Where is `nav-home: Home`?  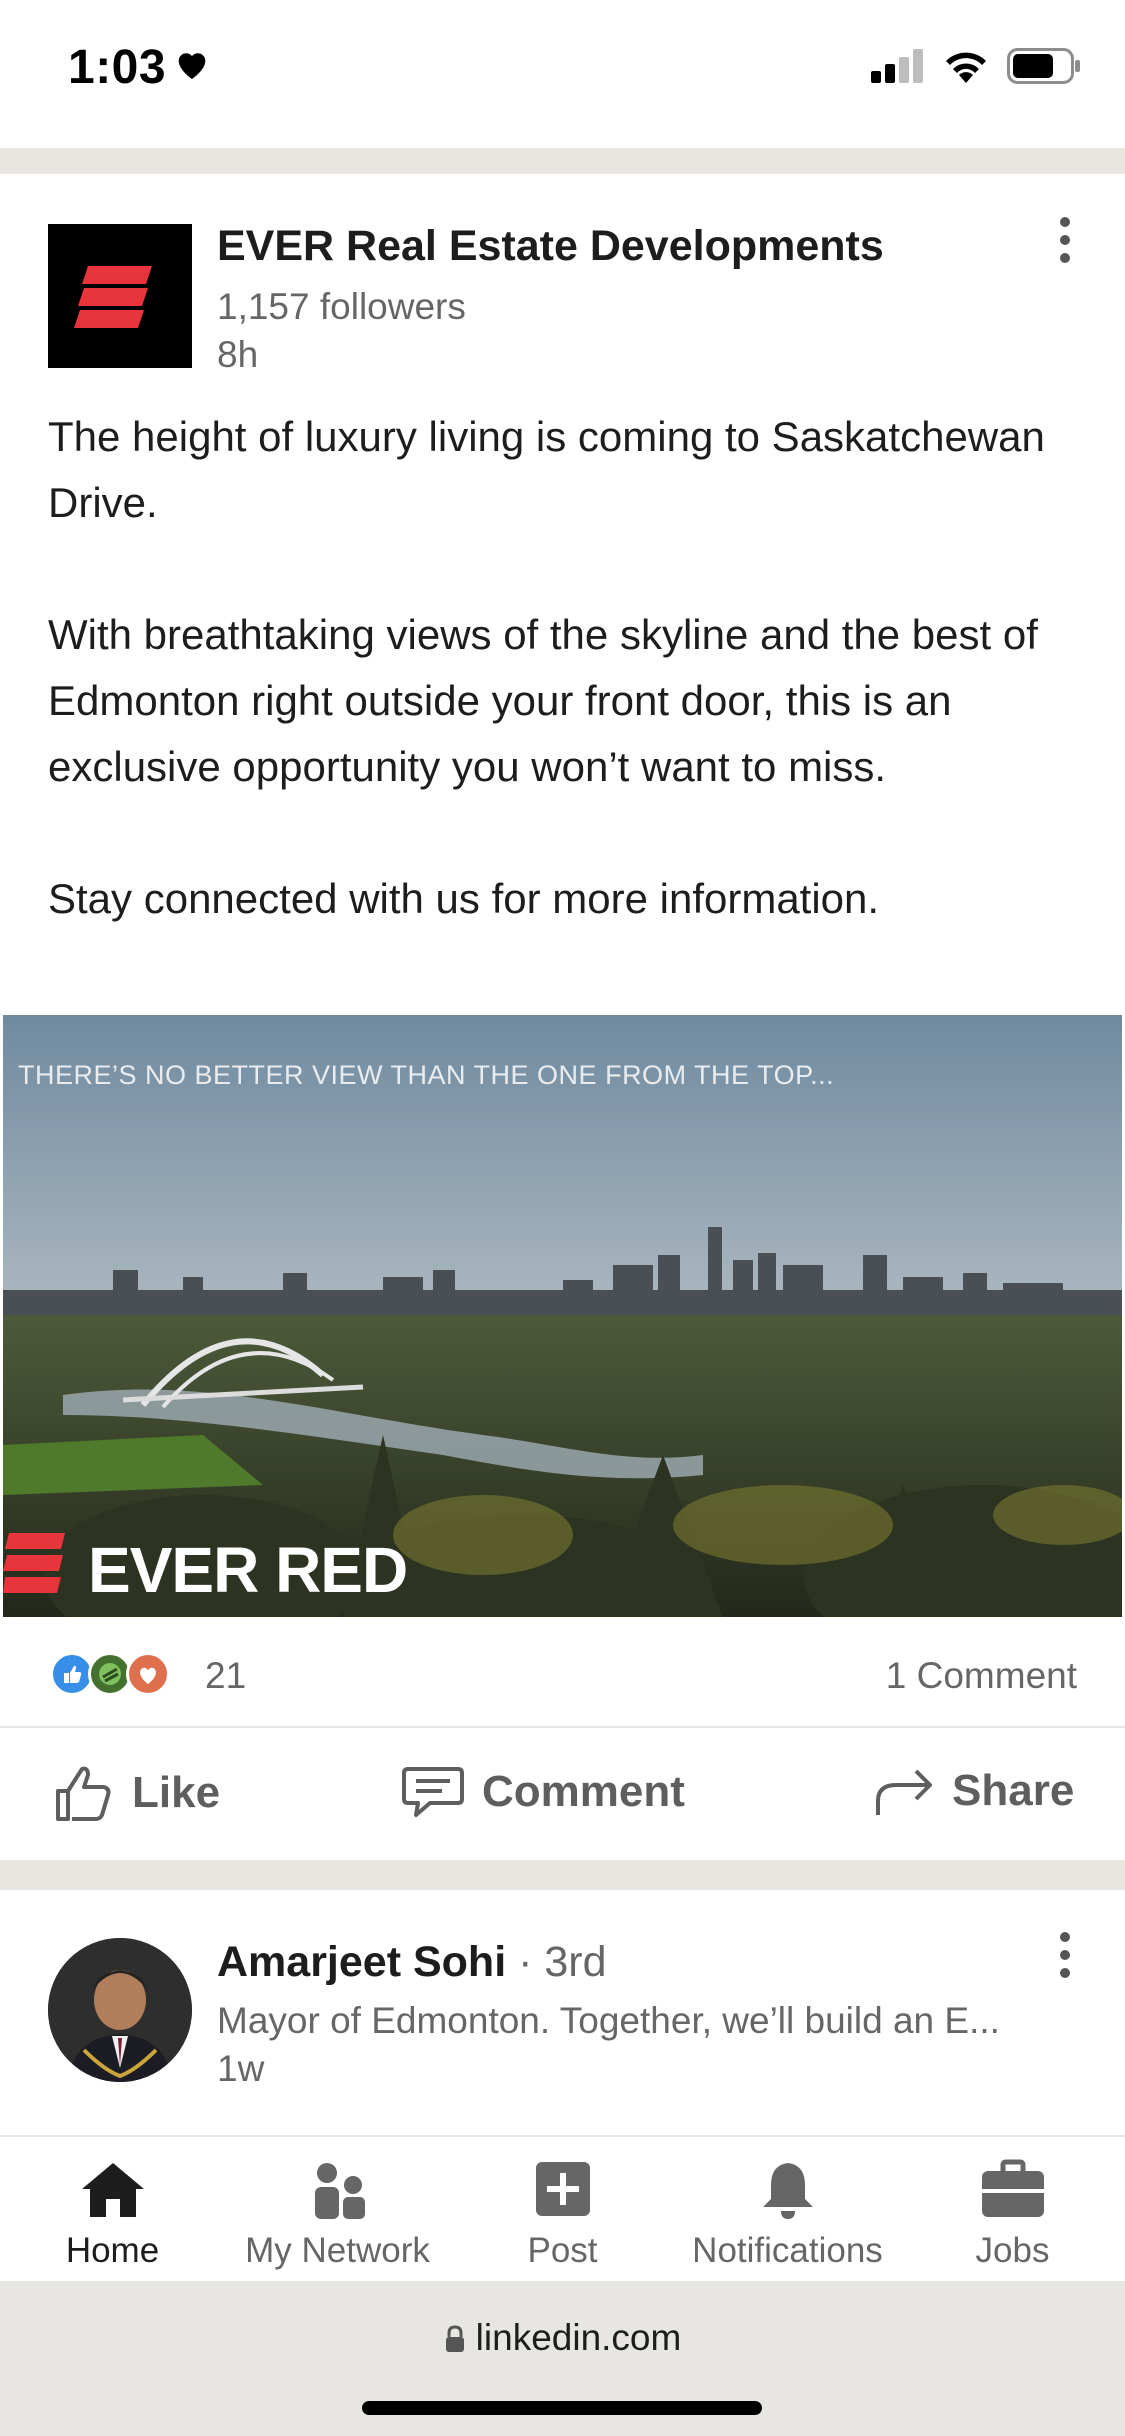 nav-home: Home is located at coordinates (112, 2210).